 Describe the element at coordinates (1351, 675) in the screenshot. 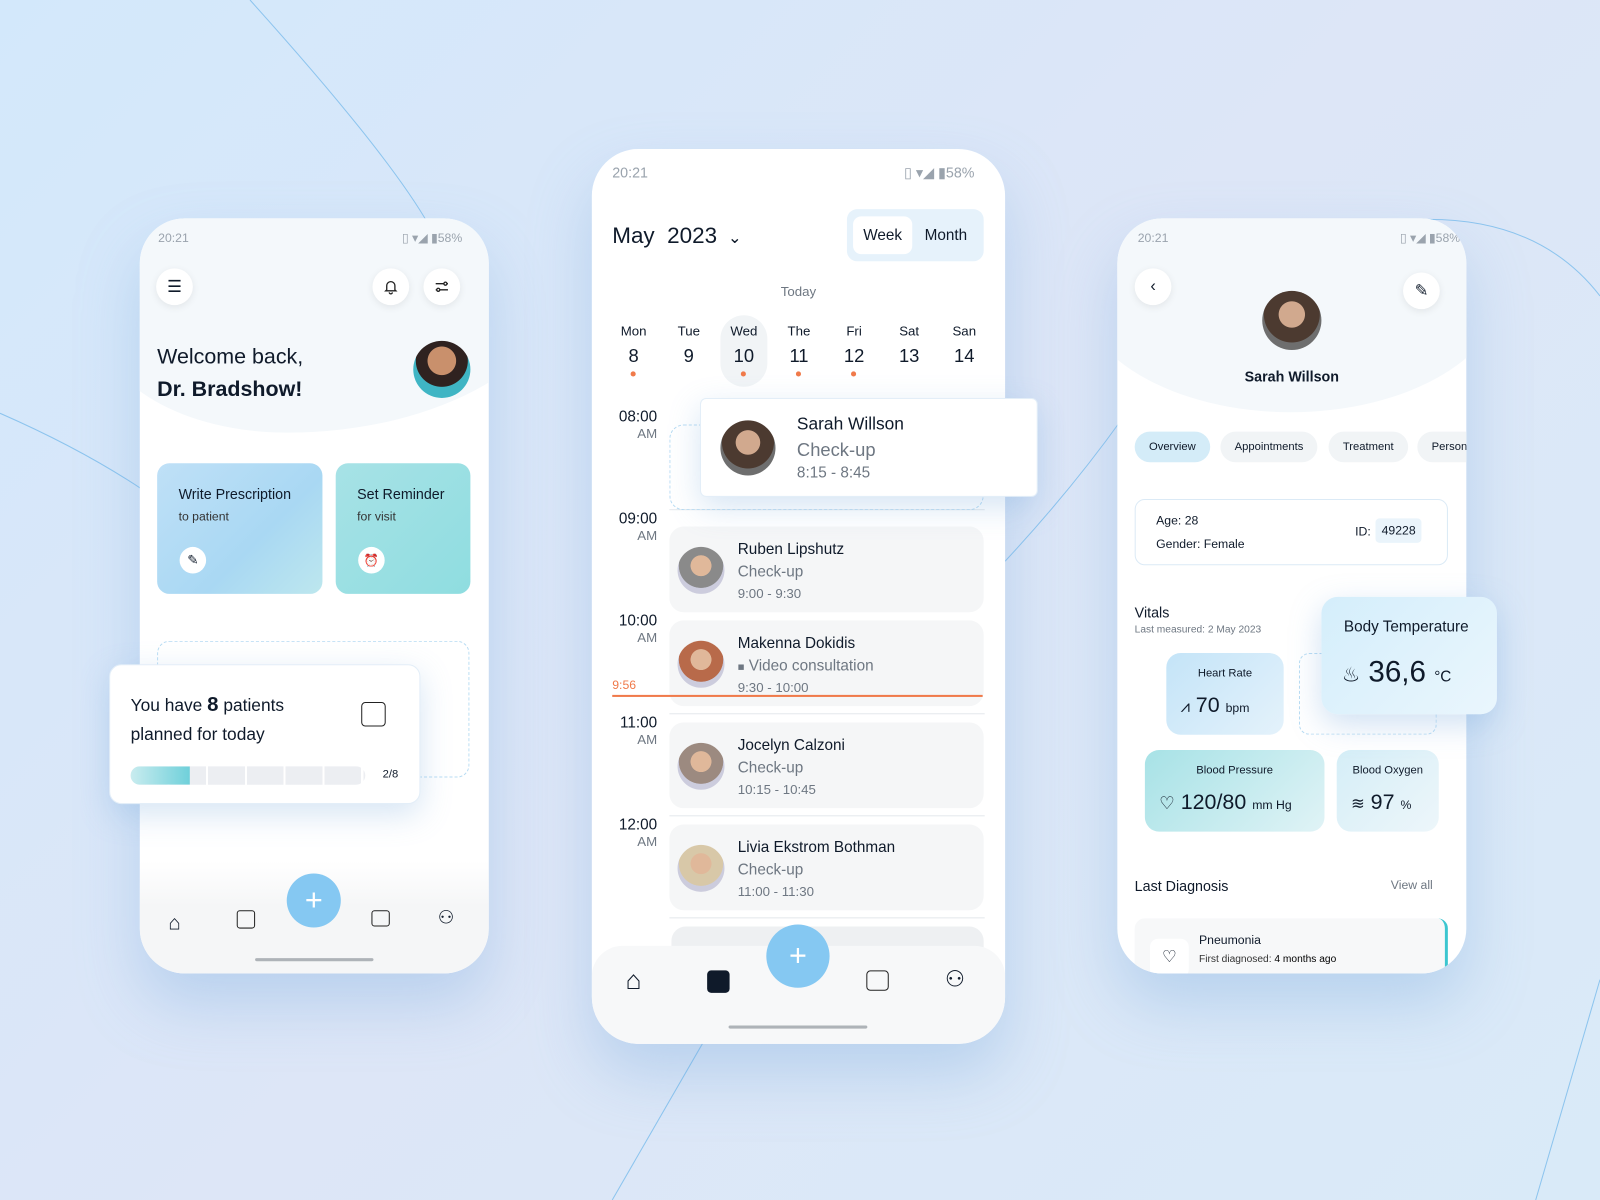

I see `thermometer-icon: ♨` at that location.